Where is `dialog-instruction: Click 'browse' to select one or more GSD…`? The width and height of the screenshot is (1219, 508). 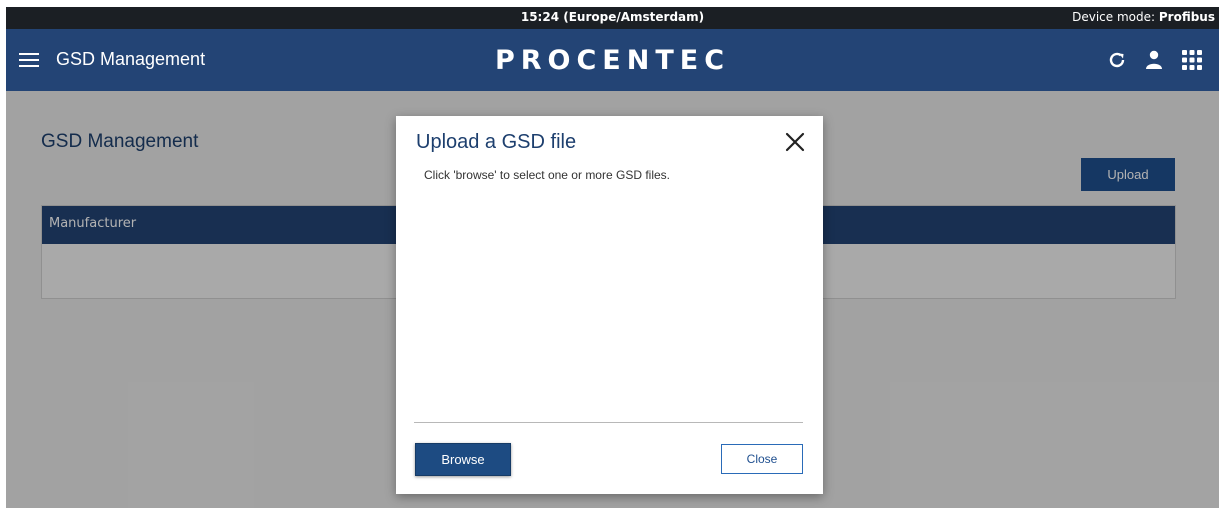
dialog-instruction: Click 'browse' to select one or more GSD… is located at coordinates (547, 175).